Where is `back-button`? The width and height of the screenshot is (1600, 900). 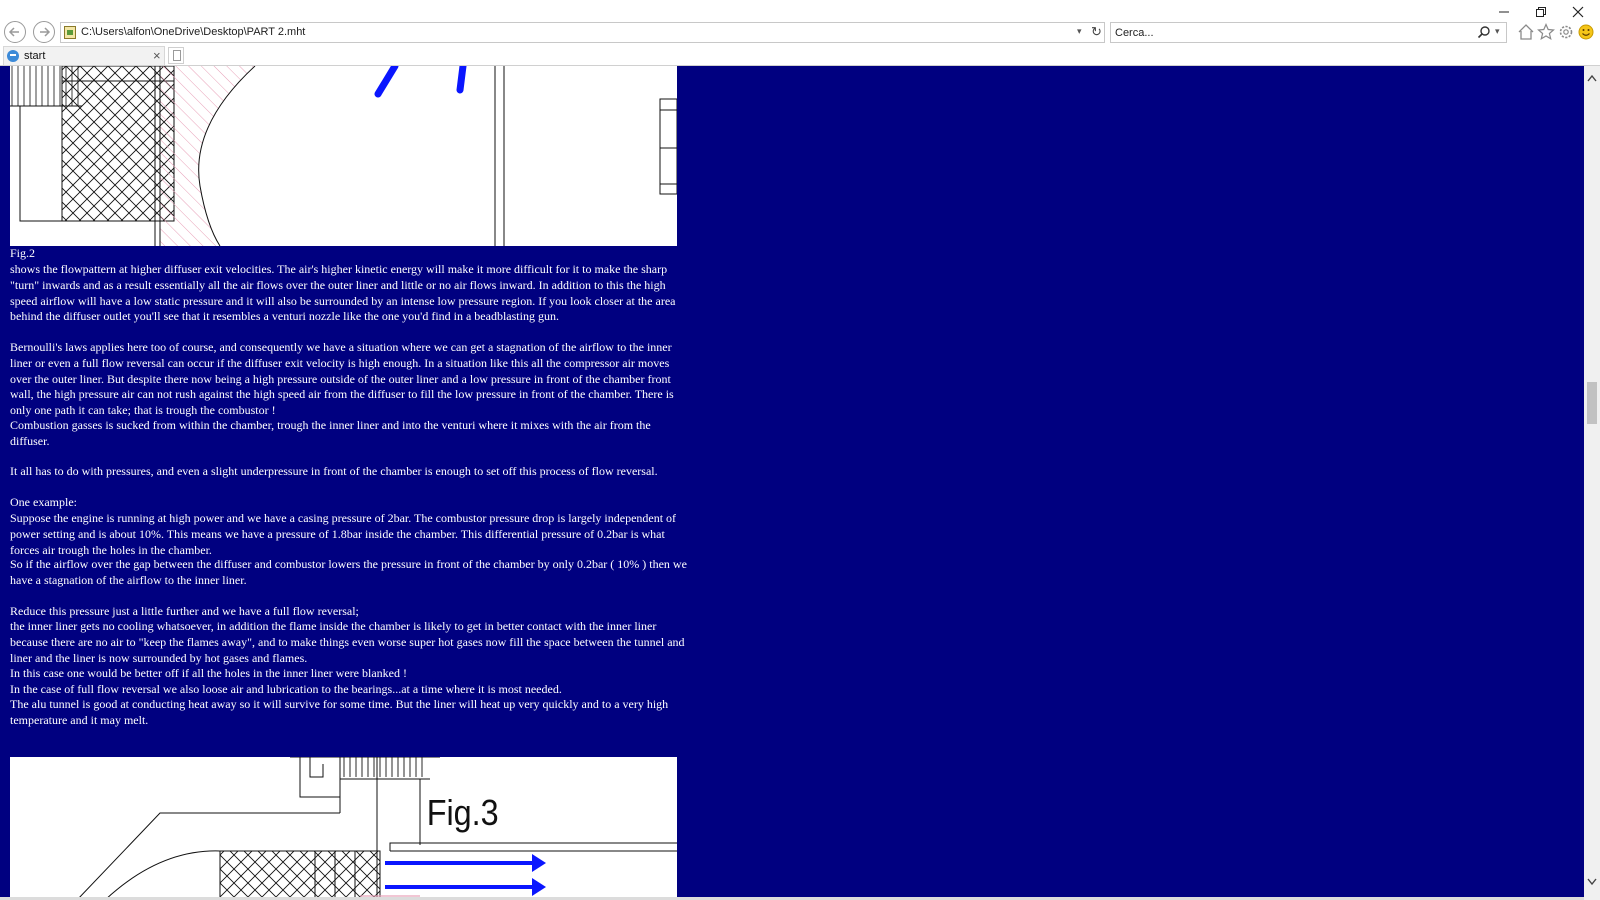
back-button is located at coordinates (15, 32).